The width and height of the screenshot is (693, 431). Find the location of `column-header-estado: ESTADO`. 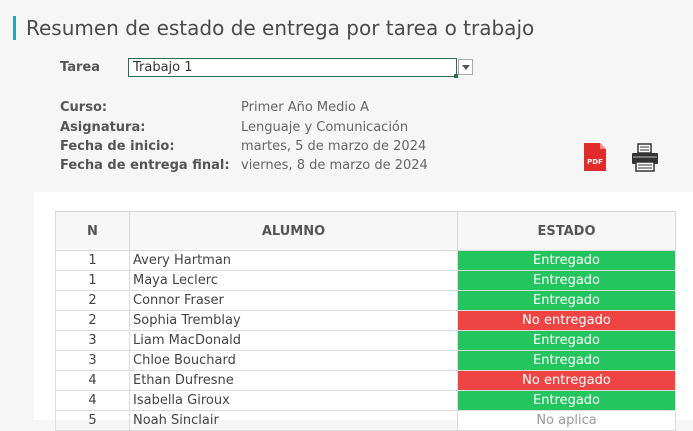

column-header-estado: ESTADO is located at coordinates (566, 231).